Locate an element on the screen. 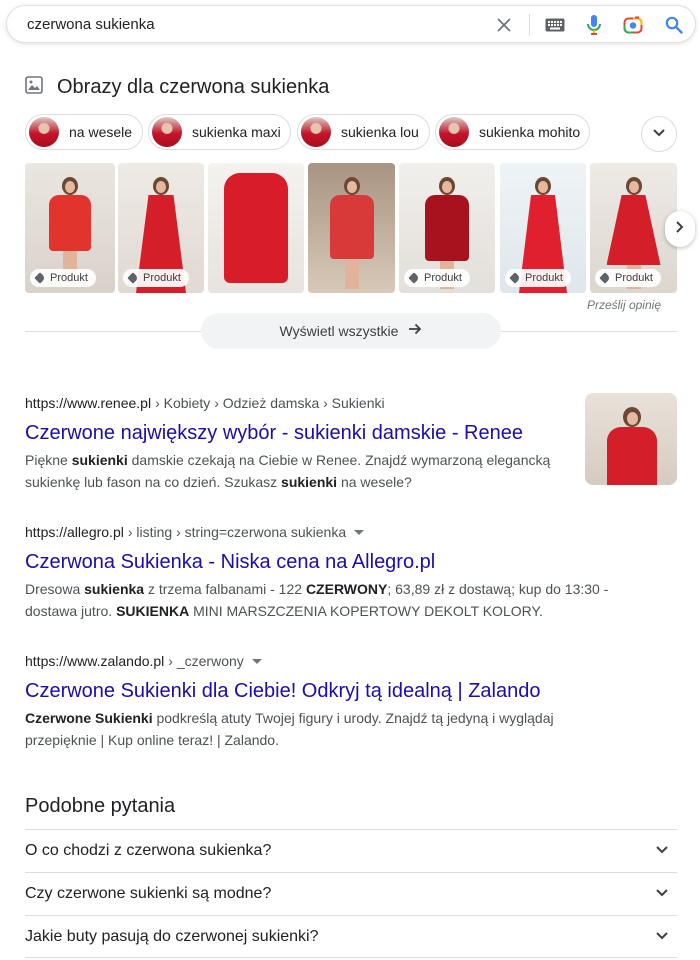 This screenshot has width=700, height=960. close-icon is located at coordinates (504, 25).